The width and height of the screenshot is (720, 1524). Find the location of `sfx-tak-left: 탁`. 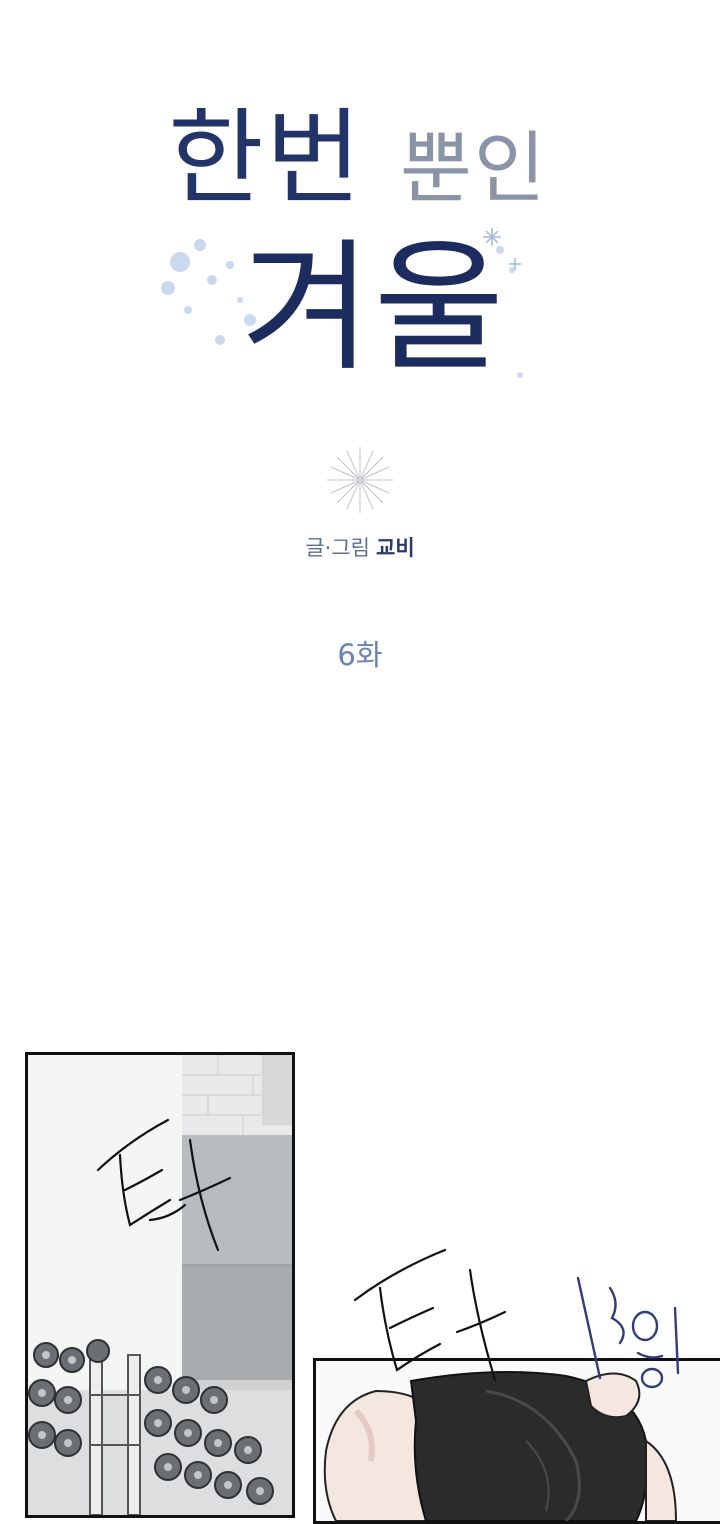

sfx-tak-left: 탁 is located at coordinates (161, 1176).